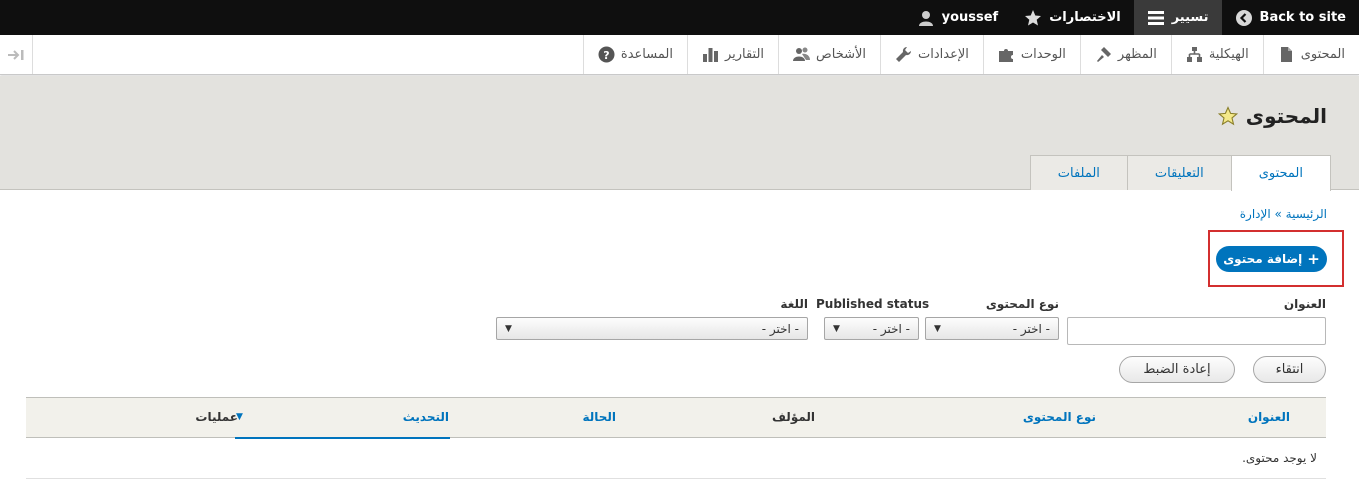 This screenshot has width=1359, height=487. What do you see at coordinates (1269, 417) in the screenshot?
I see `column-title: العنوان` at bounding box center [1269, 417].